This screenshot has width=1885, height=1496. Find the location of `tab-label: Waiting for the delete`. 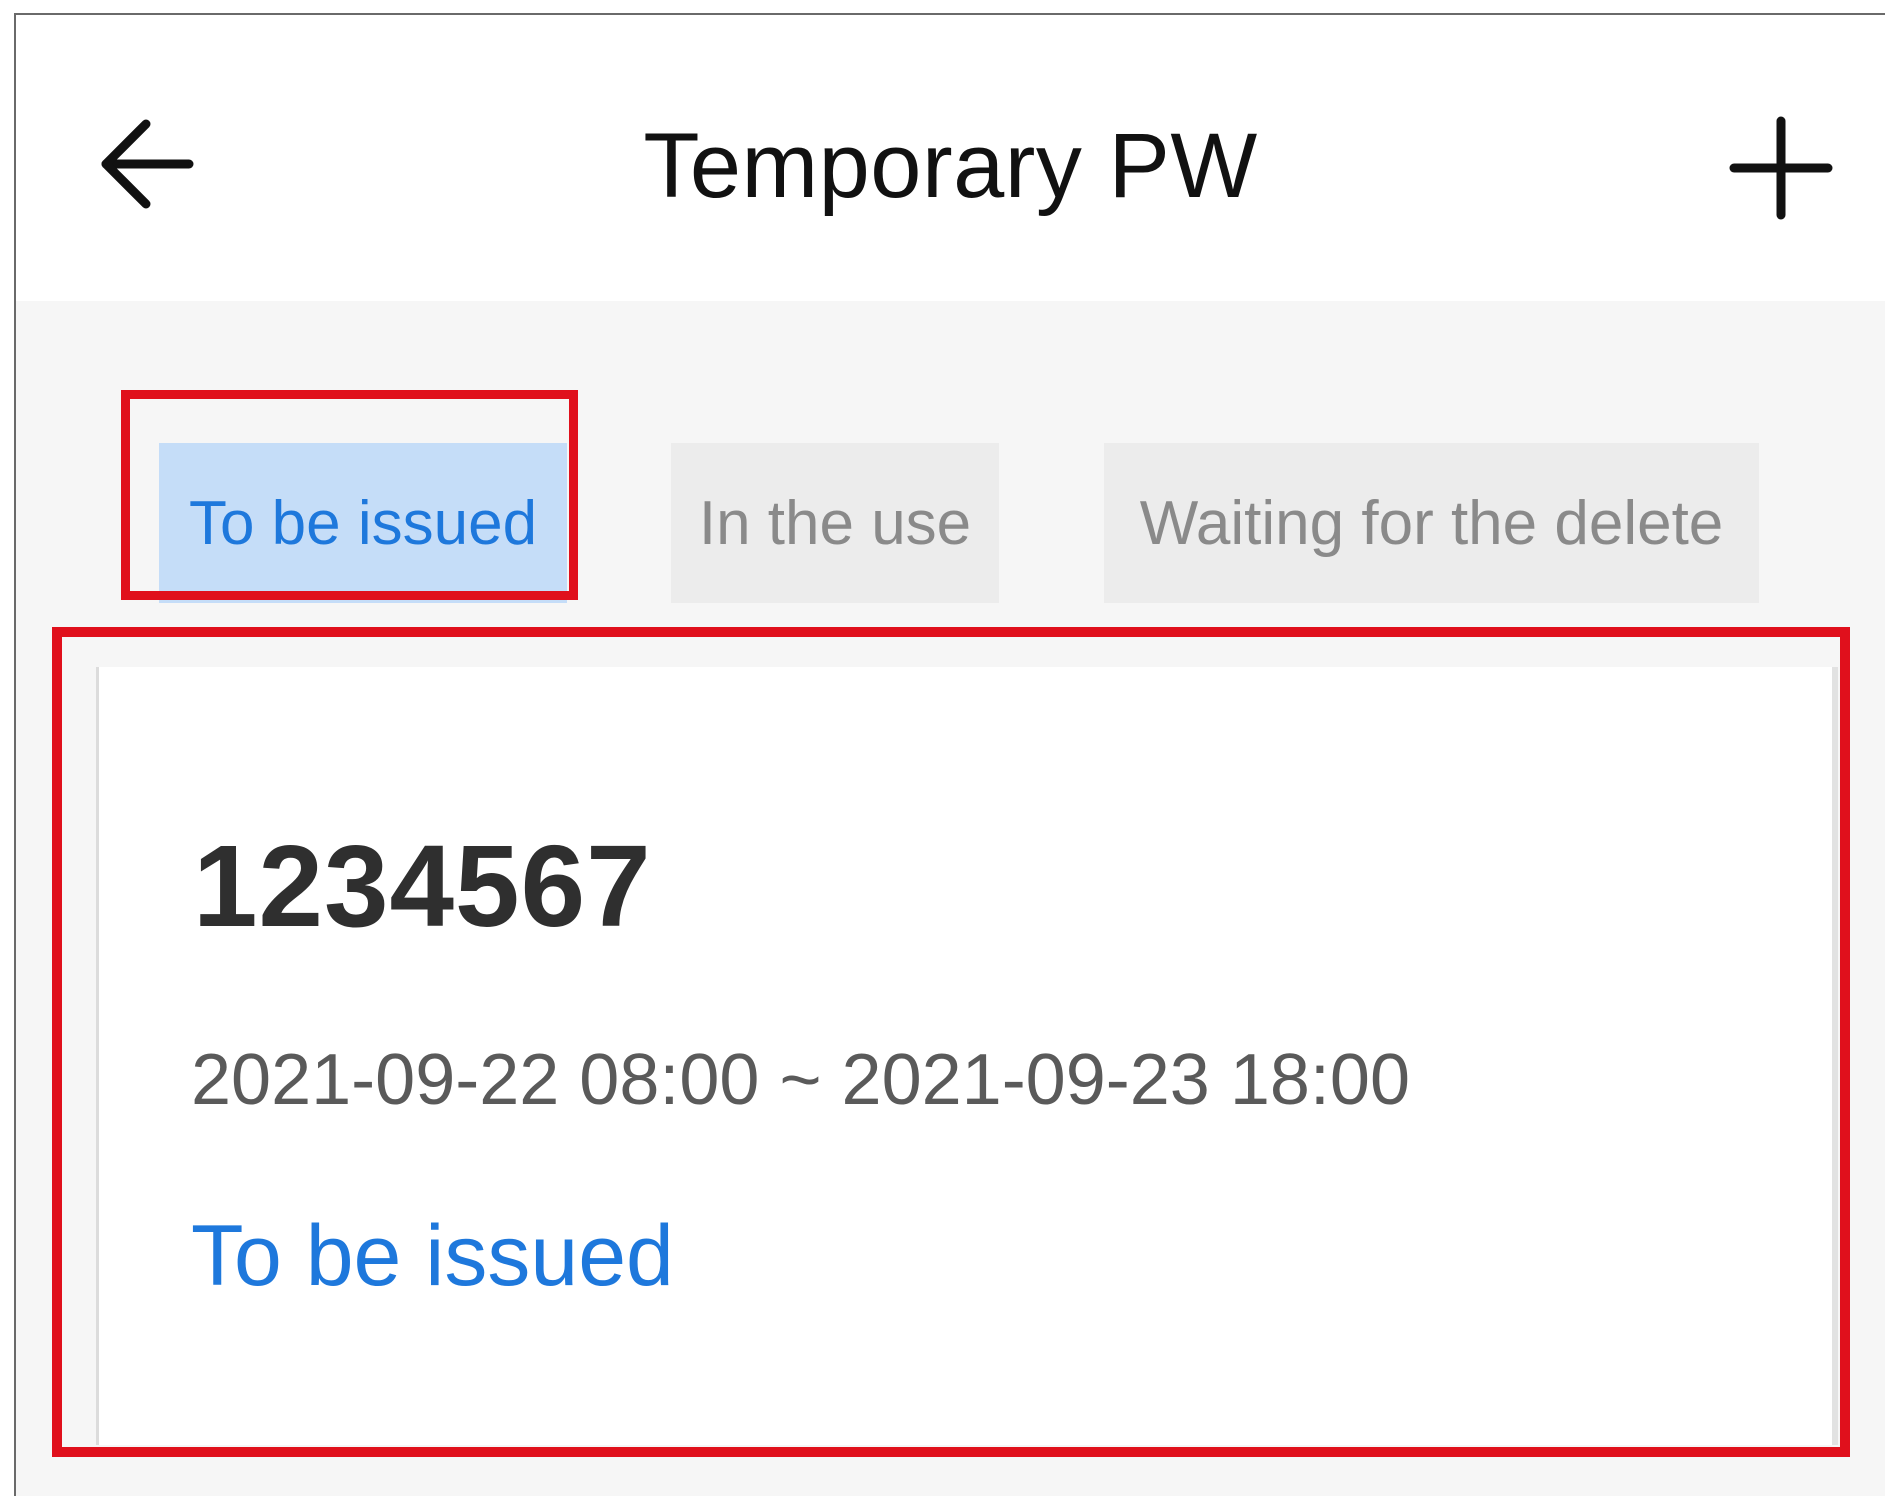

tab-label: Waiting for the delete is located at coordinates (1431, 523).